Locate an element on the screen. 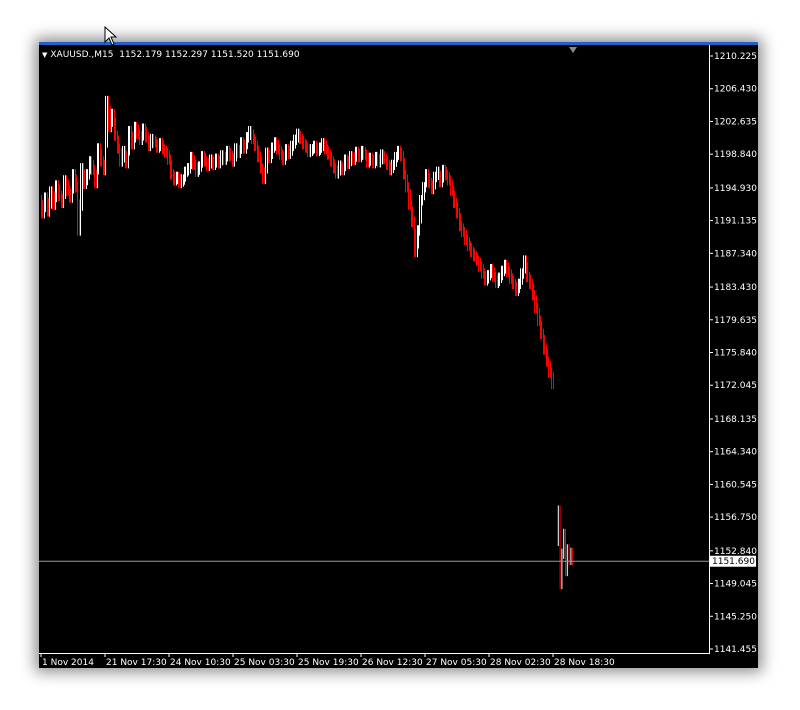 The width and height of the screenshot is (800, 710). symbol-name: XAUUSD.,M15 is located at coordinates (82, 55).